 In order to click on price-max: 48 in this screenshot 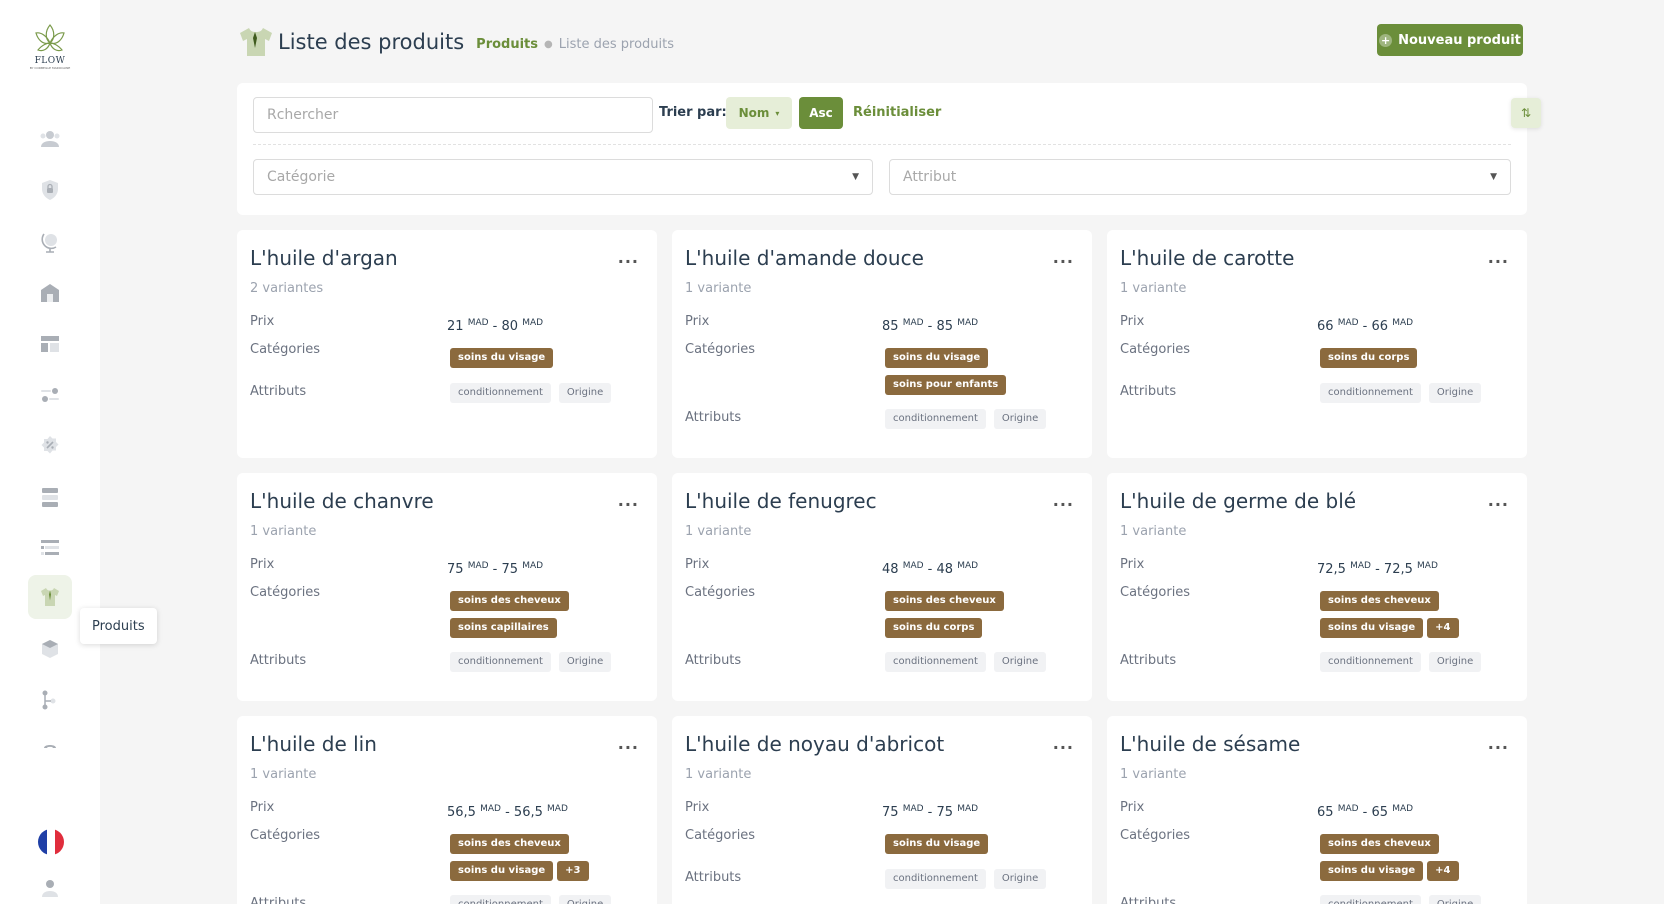, I will do `click(945, 569)`.